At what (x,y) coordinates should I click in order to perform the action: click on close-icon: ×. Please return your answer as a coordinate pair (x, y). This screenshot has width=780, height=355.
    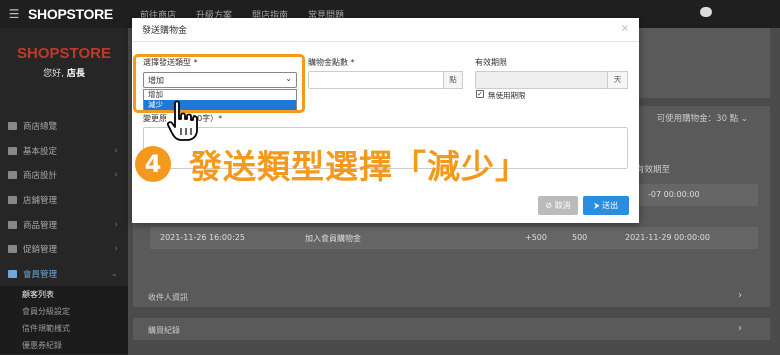
    Looking at the image, I should click on (625, 28).